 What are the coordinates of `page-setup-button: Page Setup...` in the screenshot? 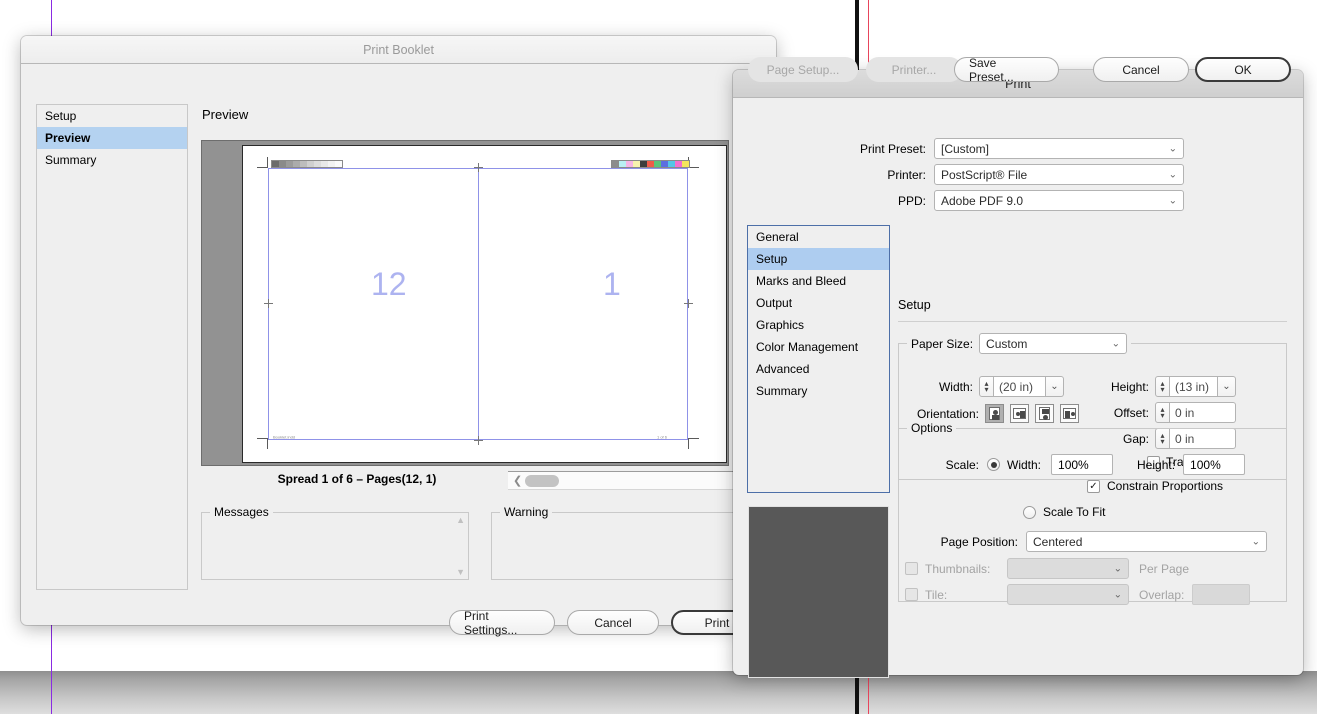 It's located at (803, 69).